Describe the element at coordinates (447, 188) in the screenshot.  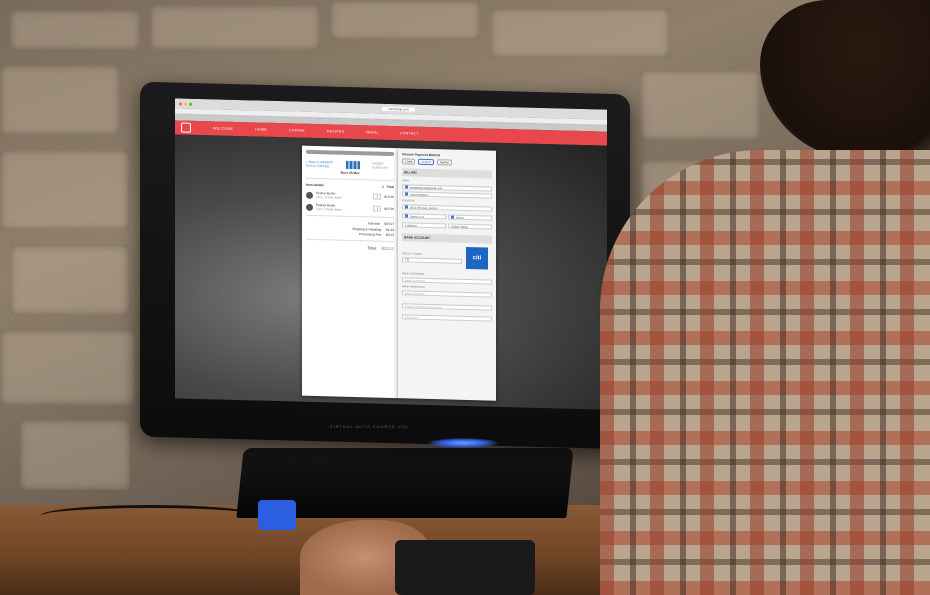
I see `email-field: emailaddress@gmail.com` at that location.